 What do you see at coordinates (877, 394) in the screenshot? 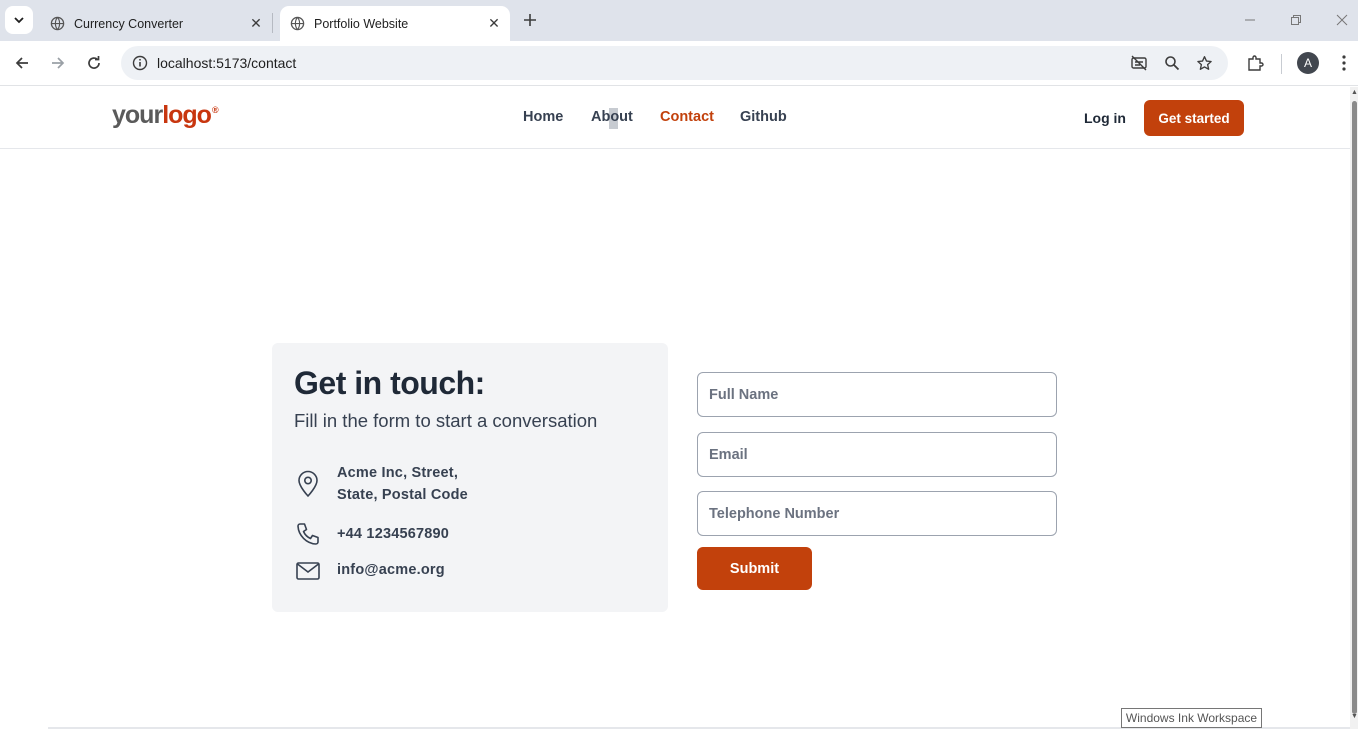
I see `full-name-input` at bounding box center [877, 394].